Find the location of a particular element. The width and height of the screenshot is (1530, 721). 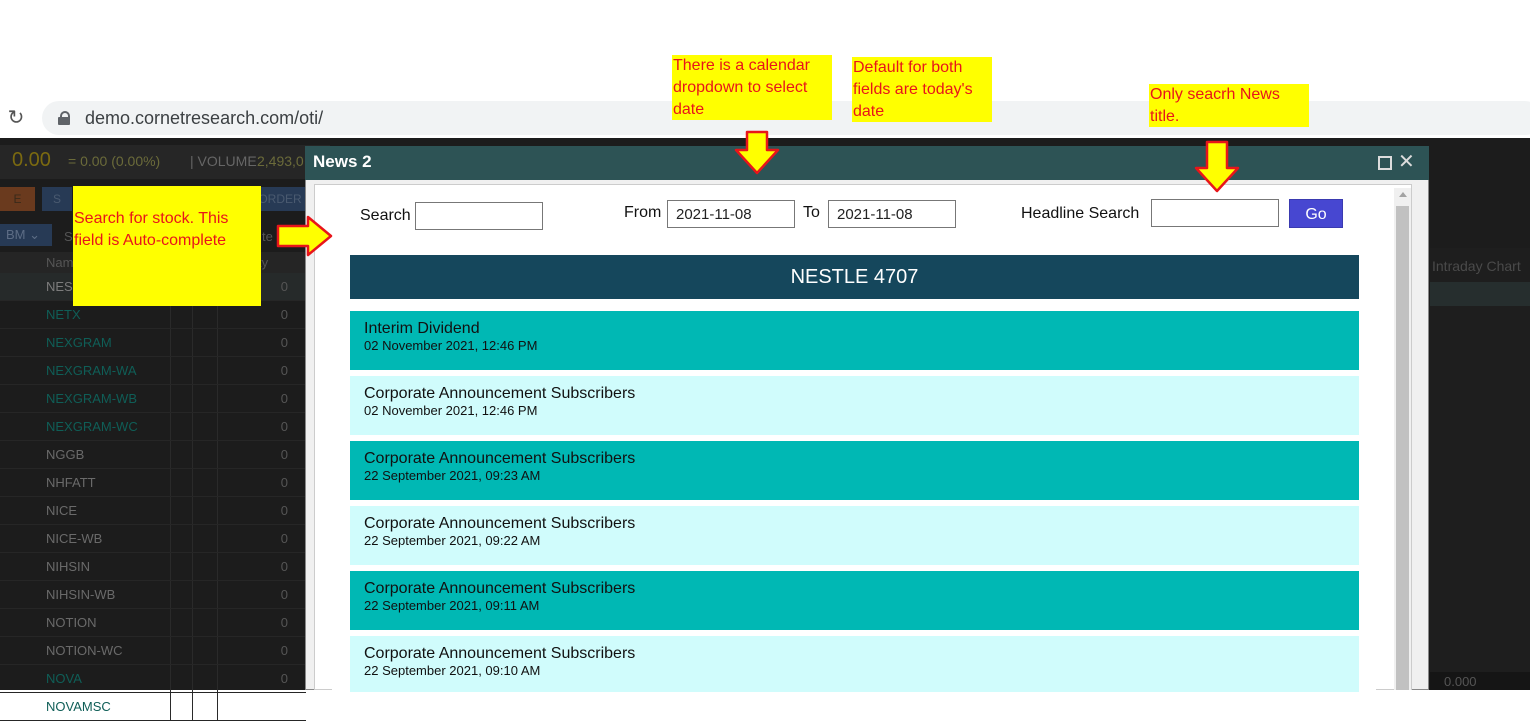

stock-name: NEXGRAM is located at coordinates (79, 342).